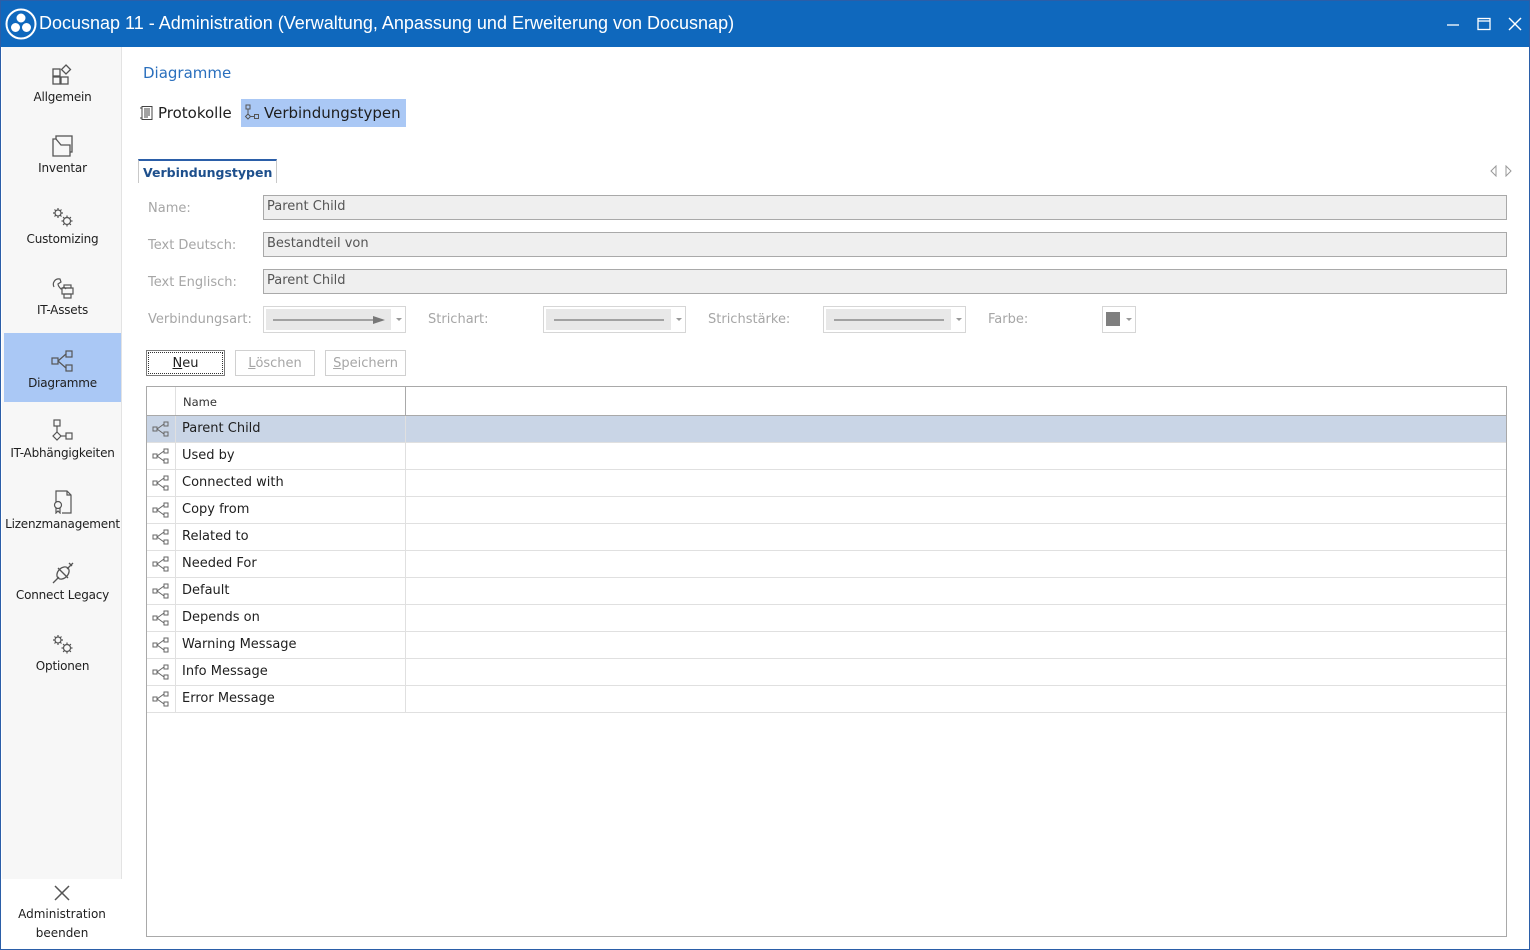 The width and height of the screenshot is (1530, 950). Describe the element at coordinates (291, 591) in the screenshot. I see `row-name: Default` at that location.